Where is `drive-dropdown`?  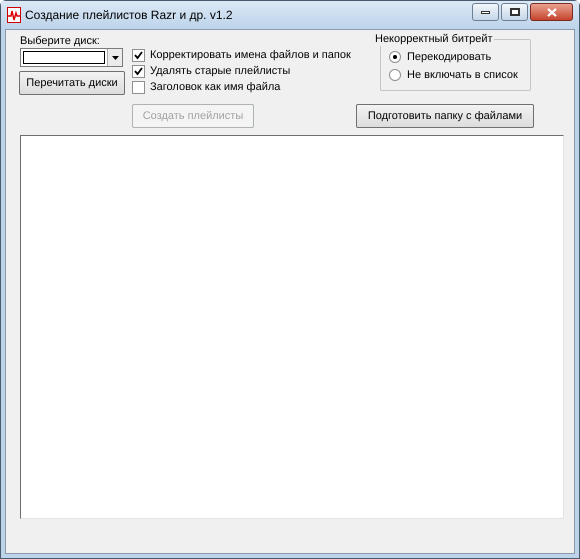 drive-dropdown is located at coordinates (71, 57).